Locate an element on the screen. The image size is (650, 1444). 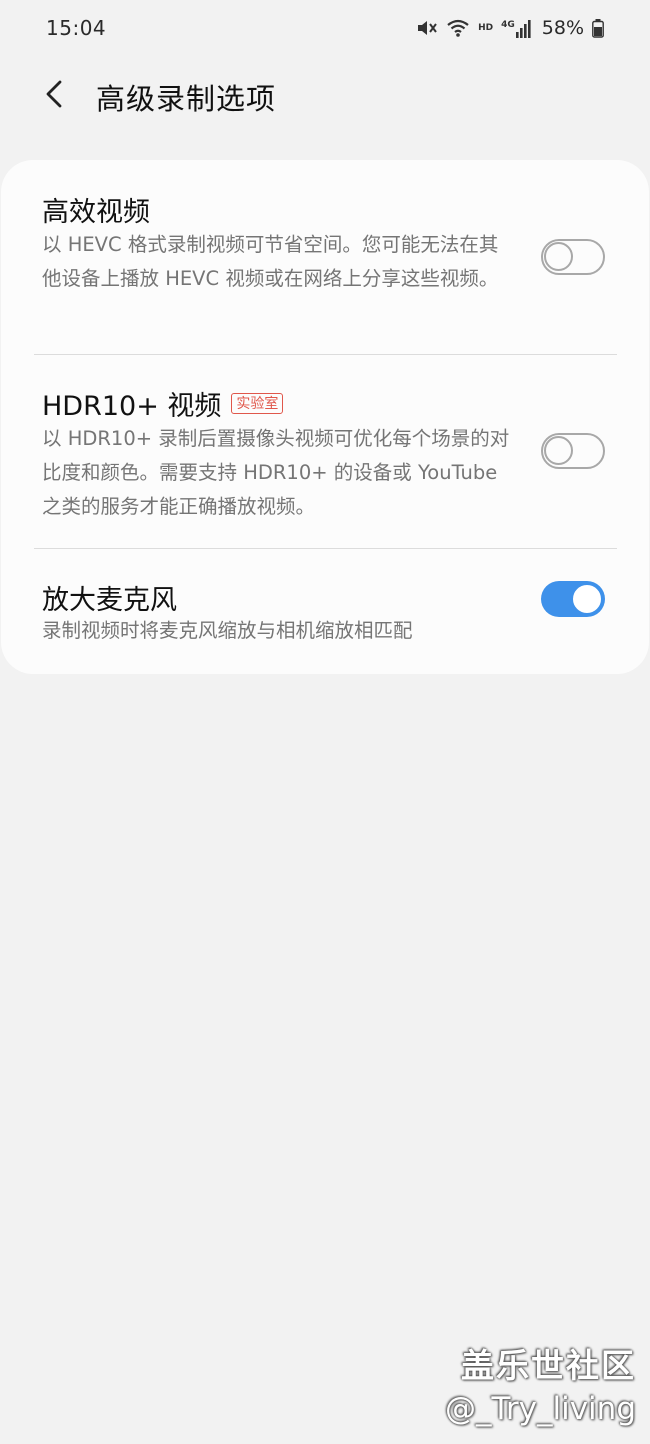
setting-title: 放大麦克风 is located at coordinates (109, 597).